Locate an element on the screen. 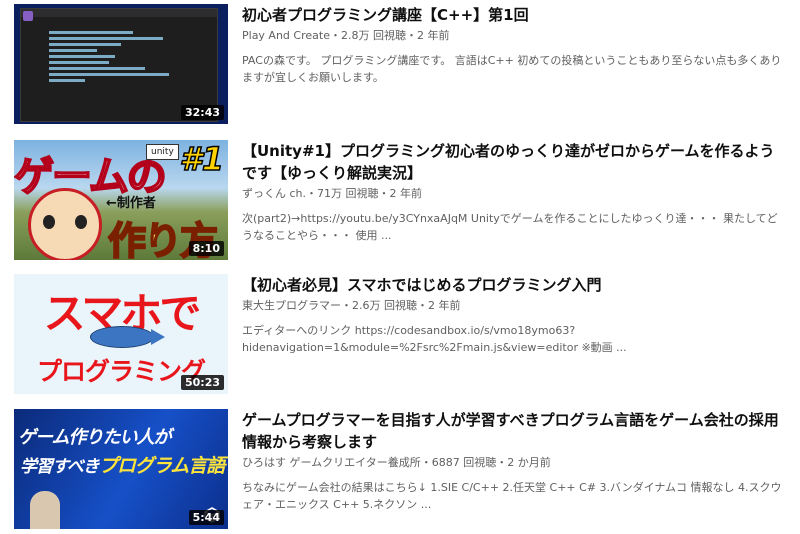 The image size is (800, 534). channel-name: ずっくん ch. is located at coordinates (274, 193).